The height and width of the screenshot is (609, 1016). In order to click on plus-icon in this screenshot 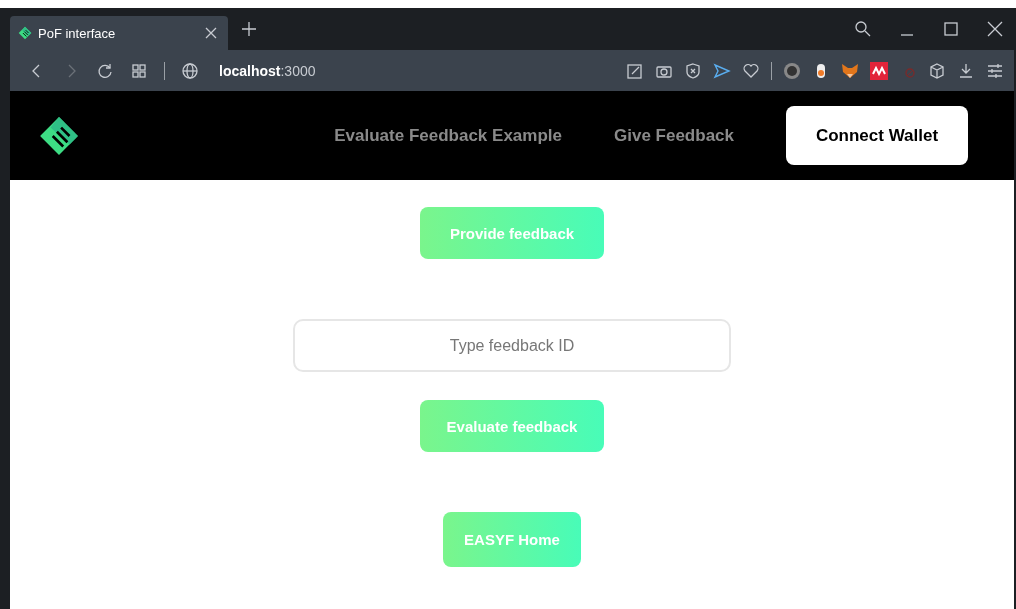, I will do `click(249, 29)`.